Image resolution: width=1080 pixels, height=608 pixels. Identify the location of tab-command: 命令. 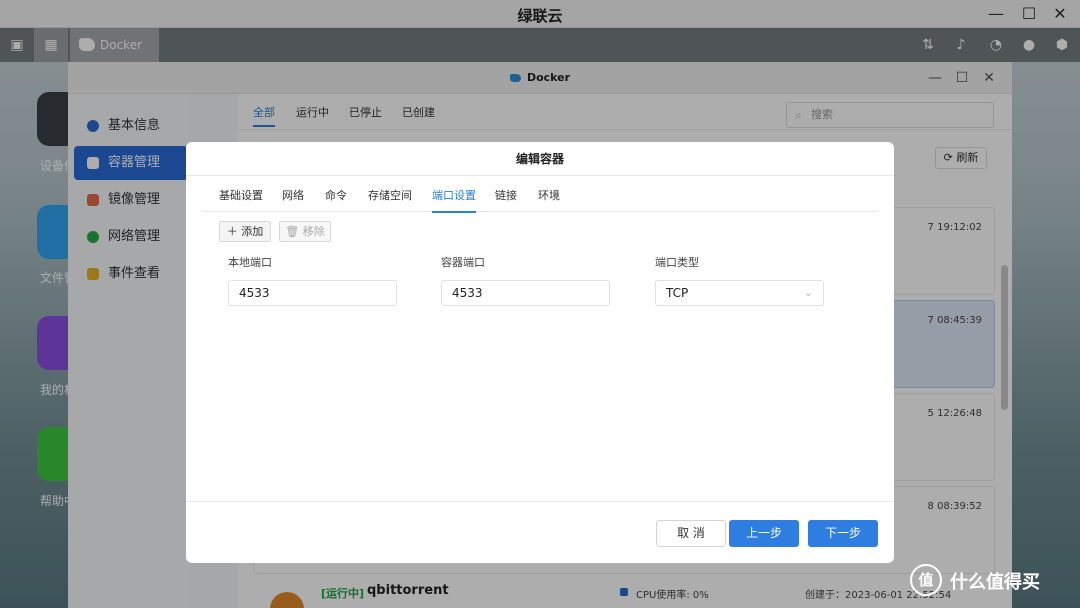
(336, 195).